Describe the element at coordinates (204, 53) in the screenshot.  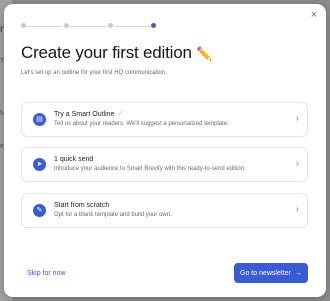
I see `pencil-icon: ✏️` at that location.